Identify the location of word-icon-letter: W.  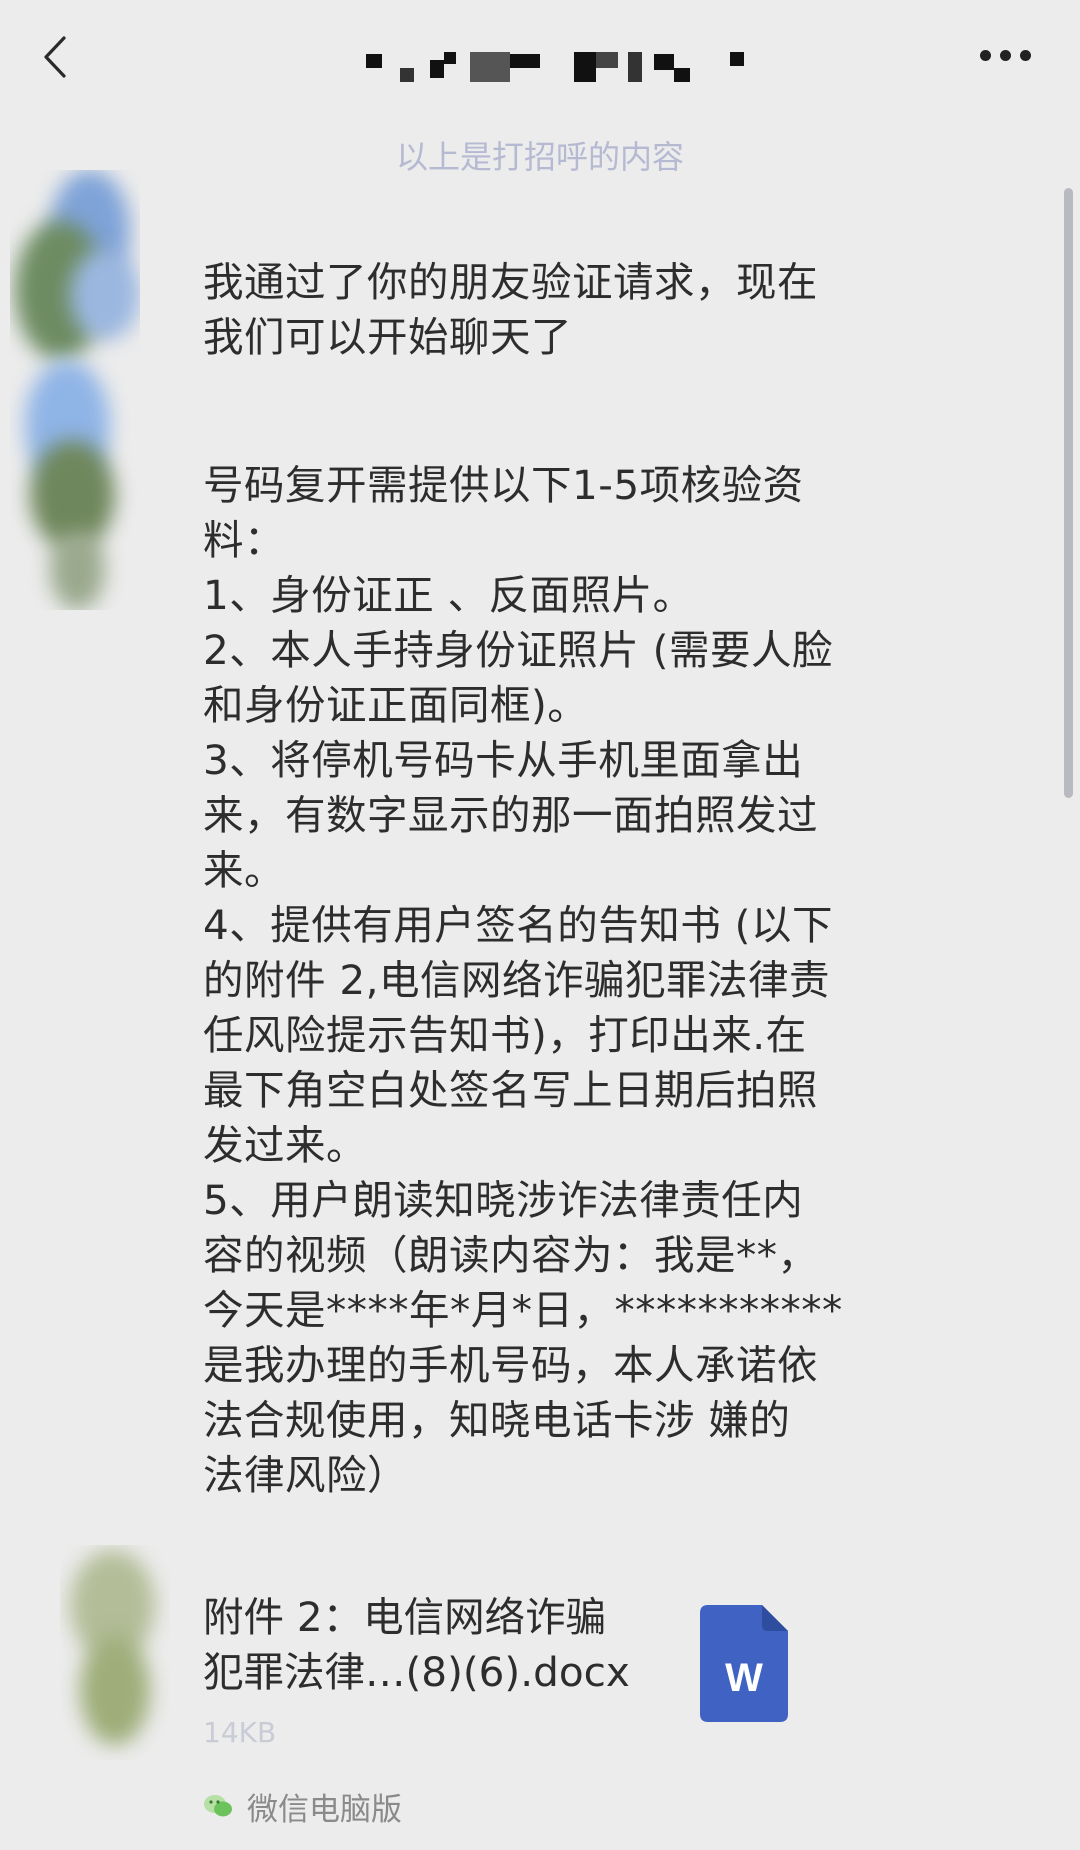
(744, 1678).